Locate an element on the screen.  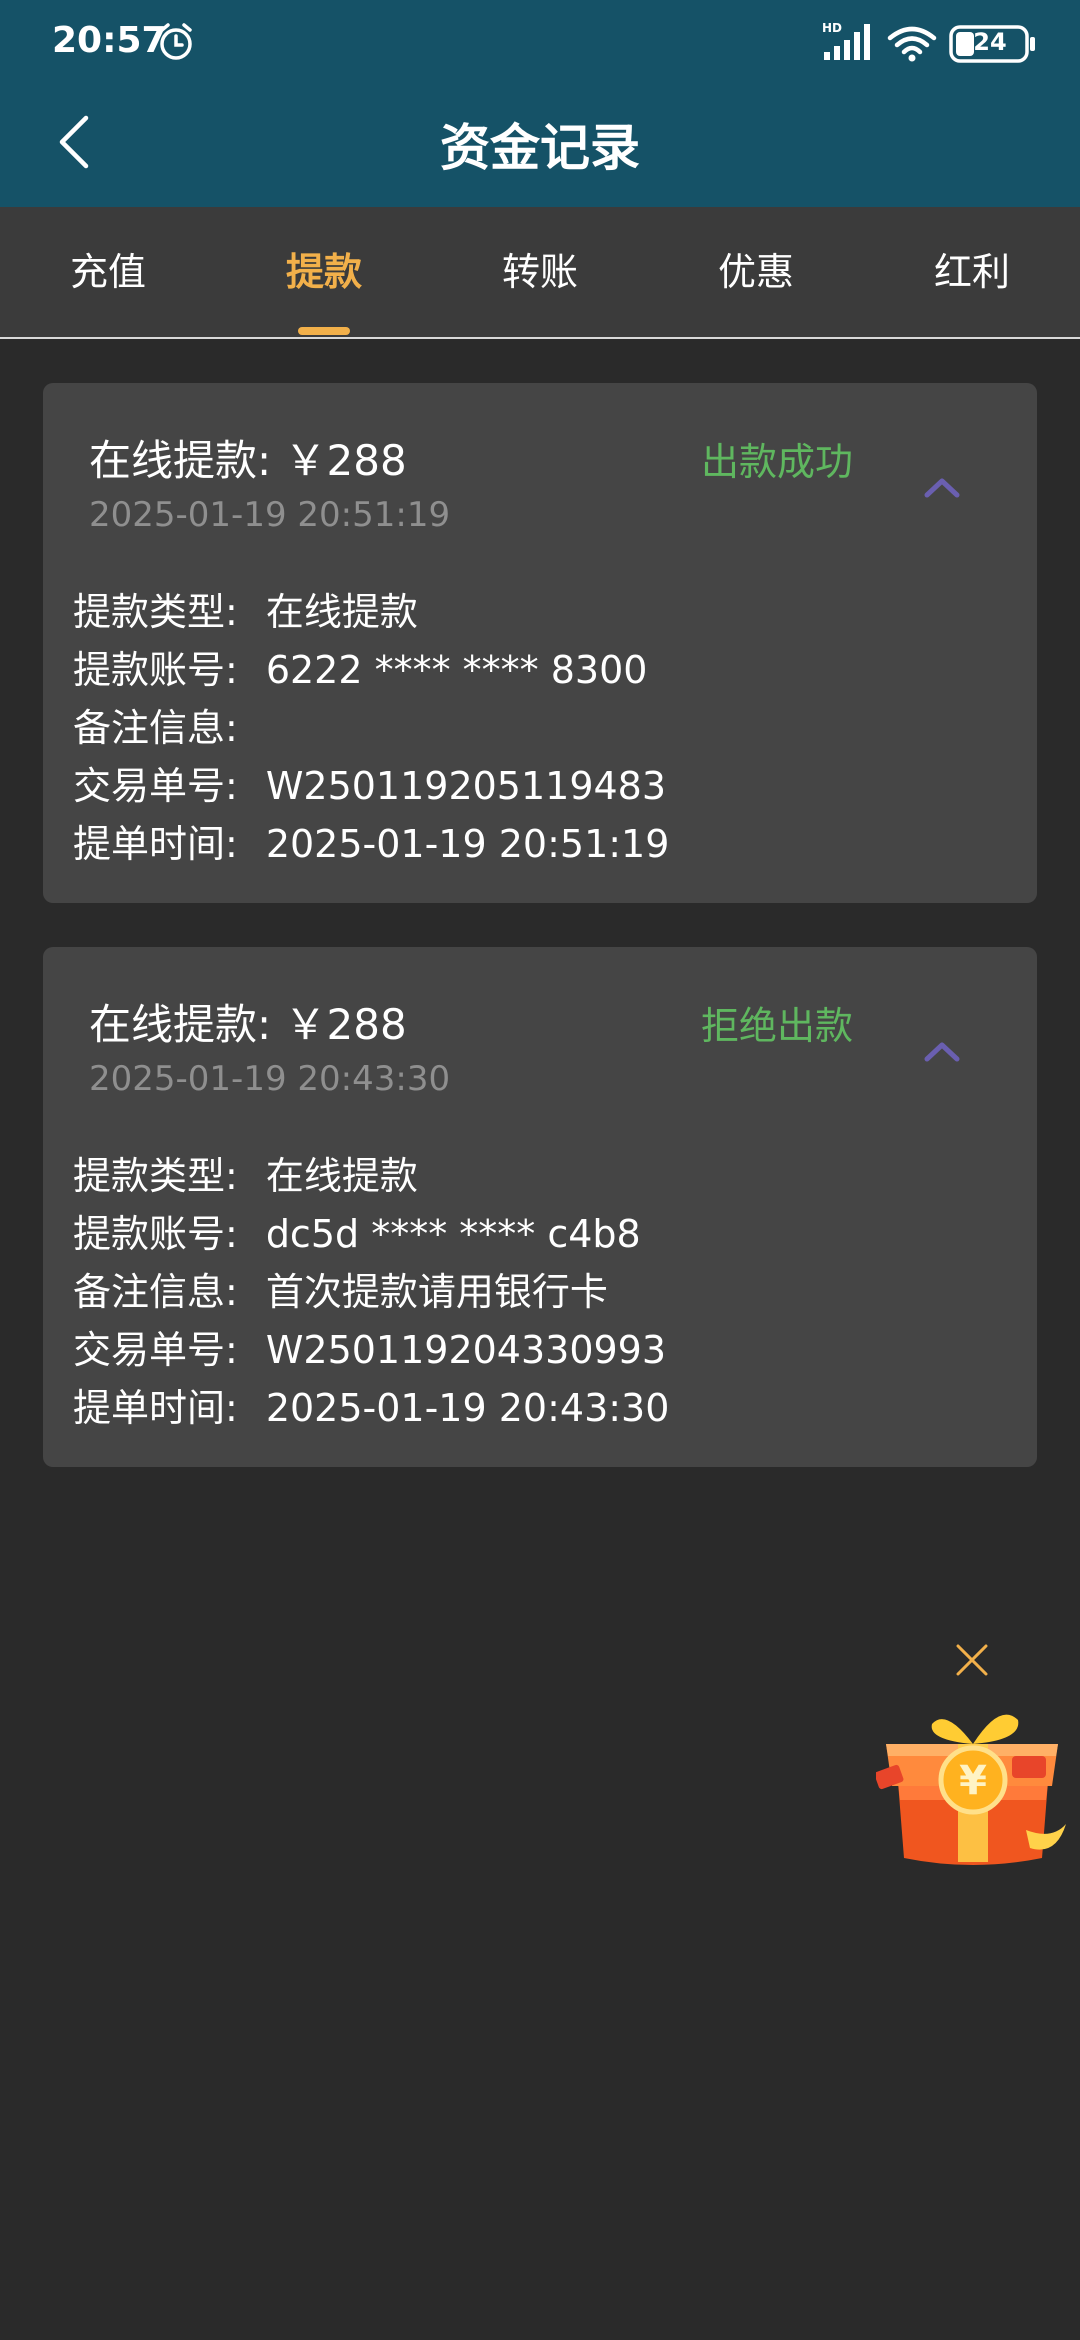
top-bar: 20:57 HD 24 资金记录 is located at coordinates (540, 103).